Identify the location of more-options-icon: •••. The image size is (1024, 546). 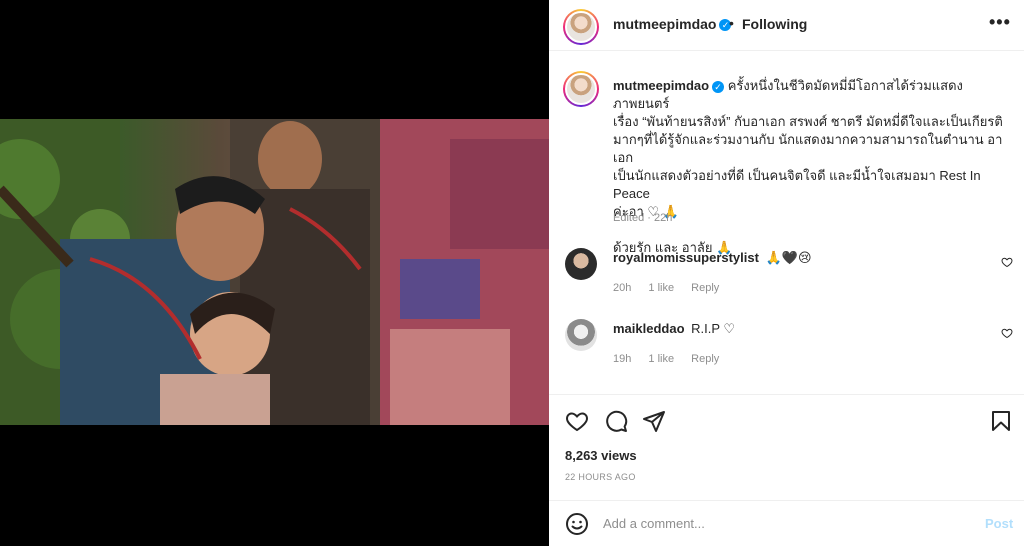
(1000, 22).